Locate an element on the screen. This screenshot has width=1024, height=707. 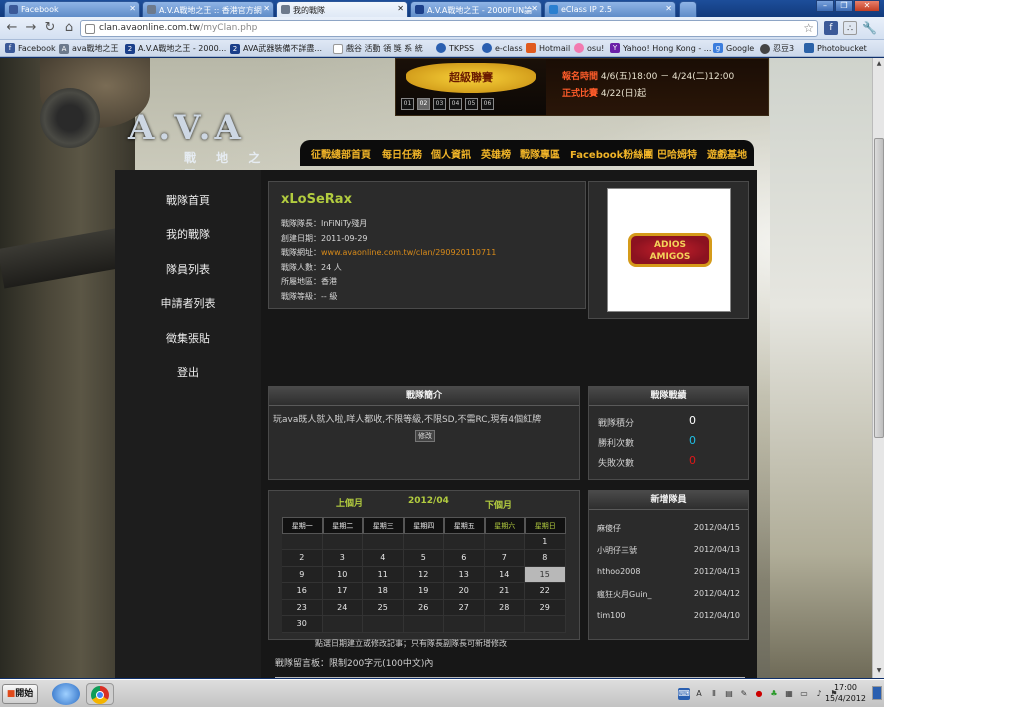
calendar-day: 24 is located at coordinates (342, 607).